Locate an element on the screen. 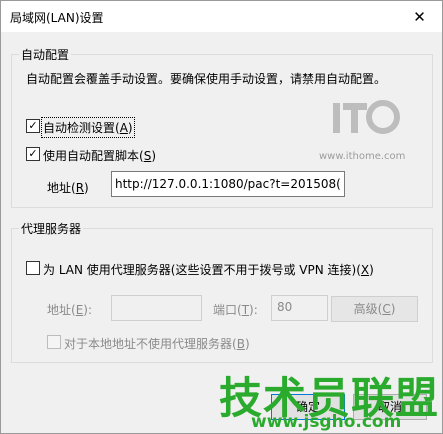  close-button: ✕ is located at coordinates (419, 16).